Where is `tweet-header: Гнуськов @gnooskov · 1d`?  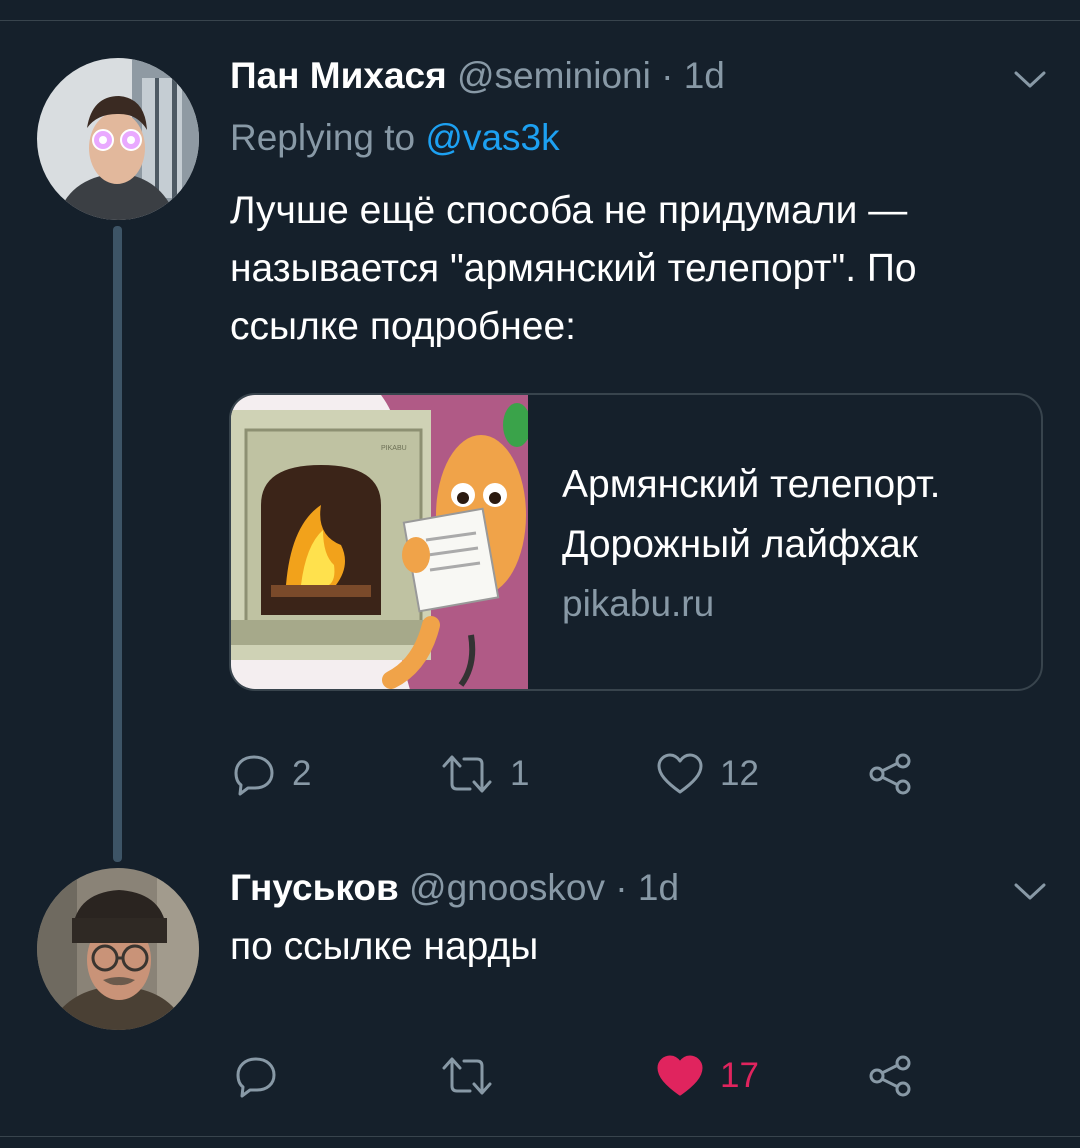
tweet-header: Гнуськов @gnooskov · 1d is located at coordinates (454, 888).